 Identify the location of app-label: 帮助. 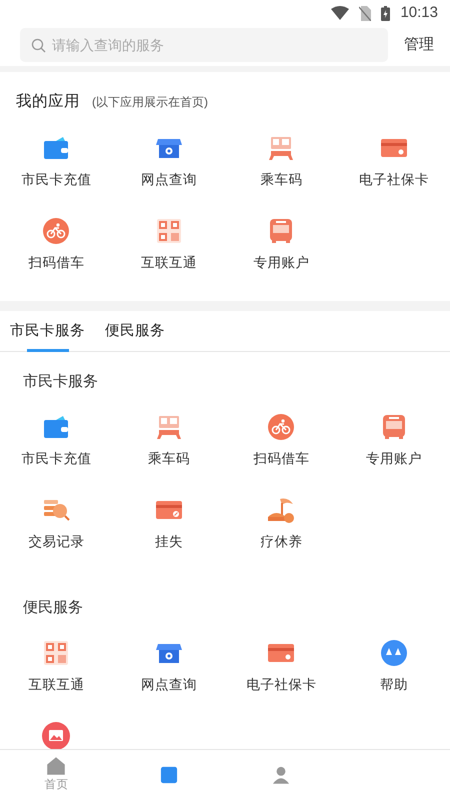
(394, 685).